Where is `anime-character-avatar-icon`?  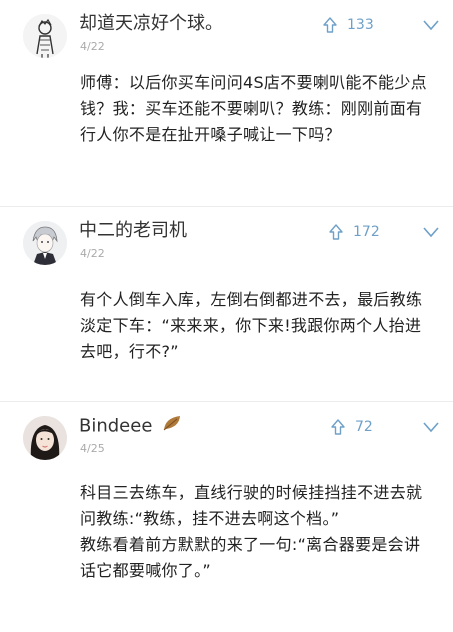
anime-character-avatar-icon is located at coordinates (45, 243).